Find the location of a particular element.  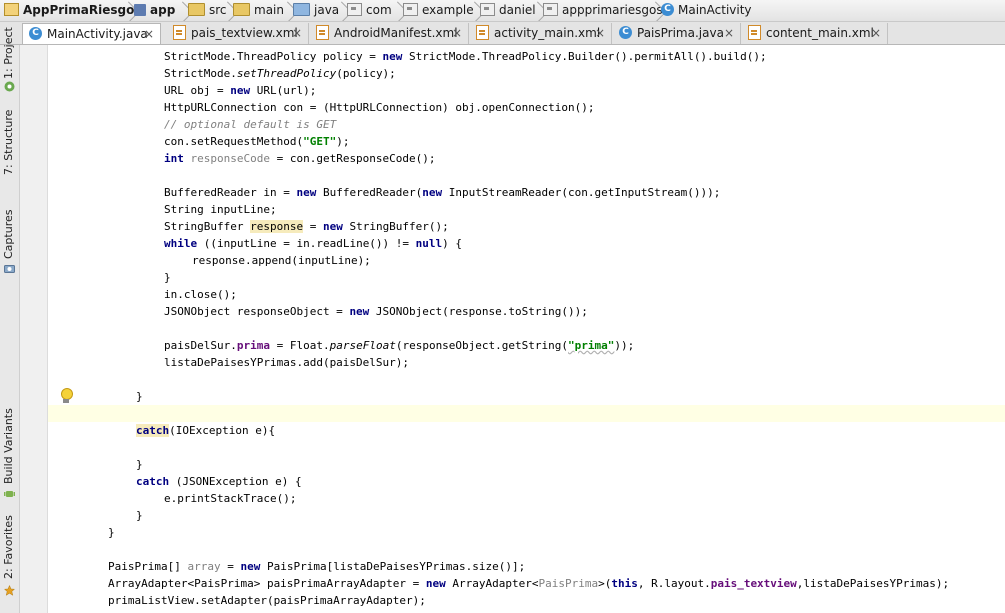

tab-label: PaisPrima.java is located at coordinates (680, 33).